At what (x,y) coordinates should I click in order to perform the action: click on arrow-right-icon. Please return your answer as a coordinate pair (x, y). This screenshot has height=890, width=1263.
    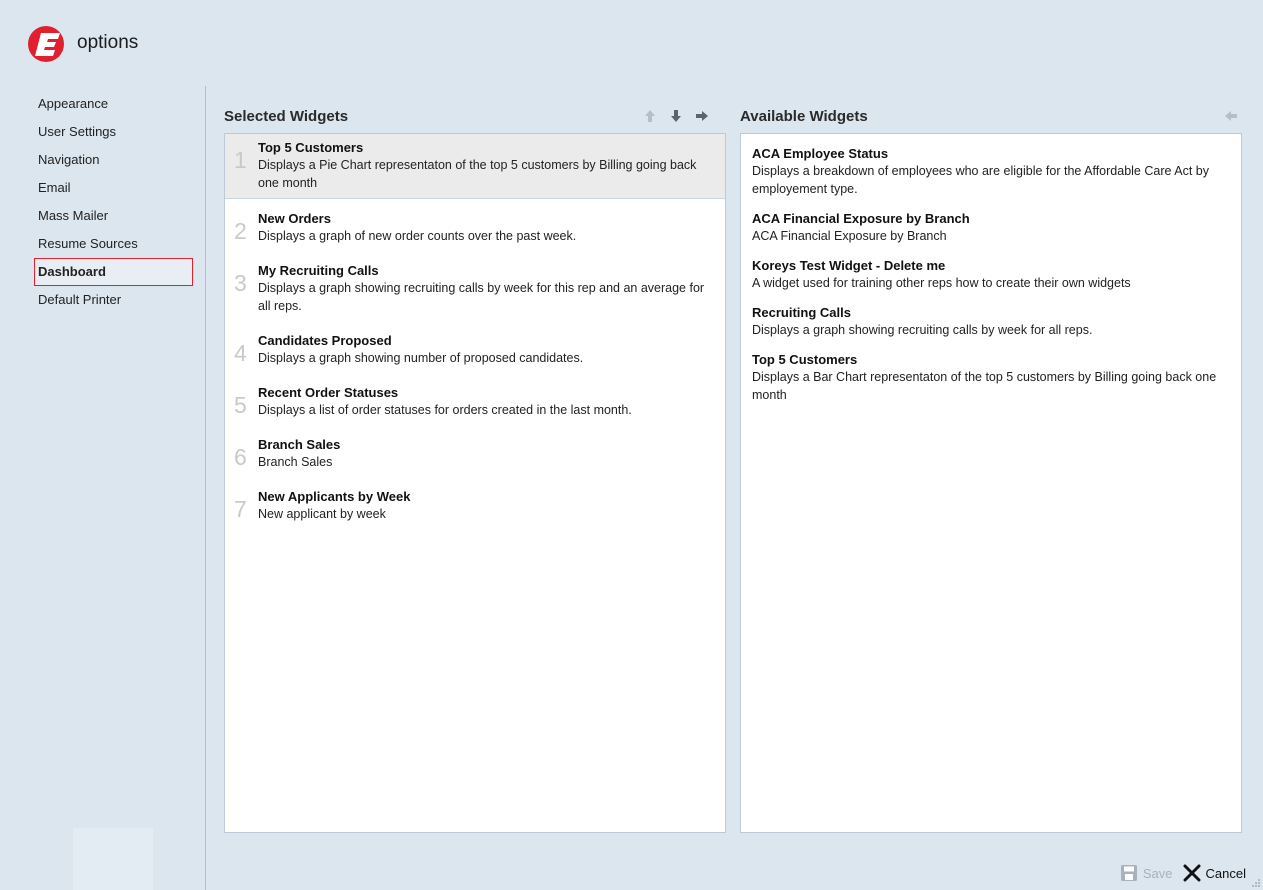
    Looking at the image, I should click on (702, 116).